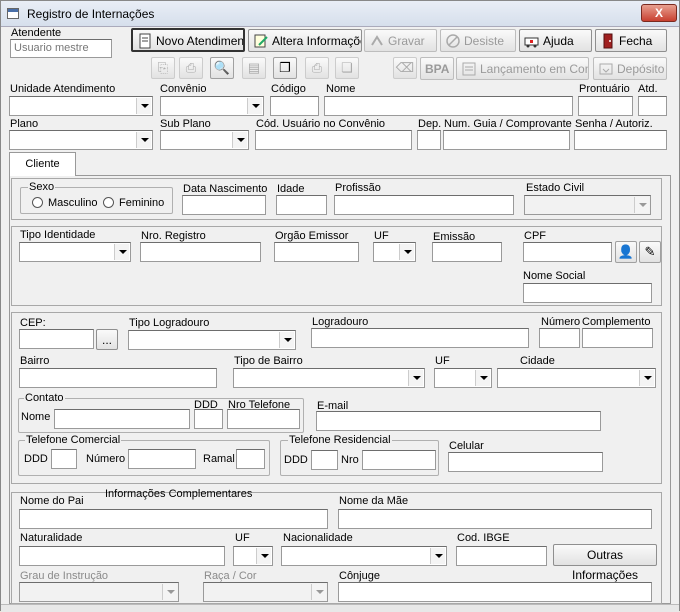 The height and width of the screenshot is (612, 680). Describe the element at coordinates (406, 41) in the screenshot. I see `gravar-label: Gravar` at that location.